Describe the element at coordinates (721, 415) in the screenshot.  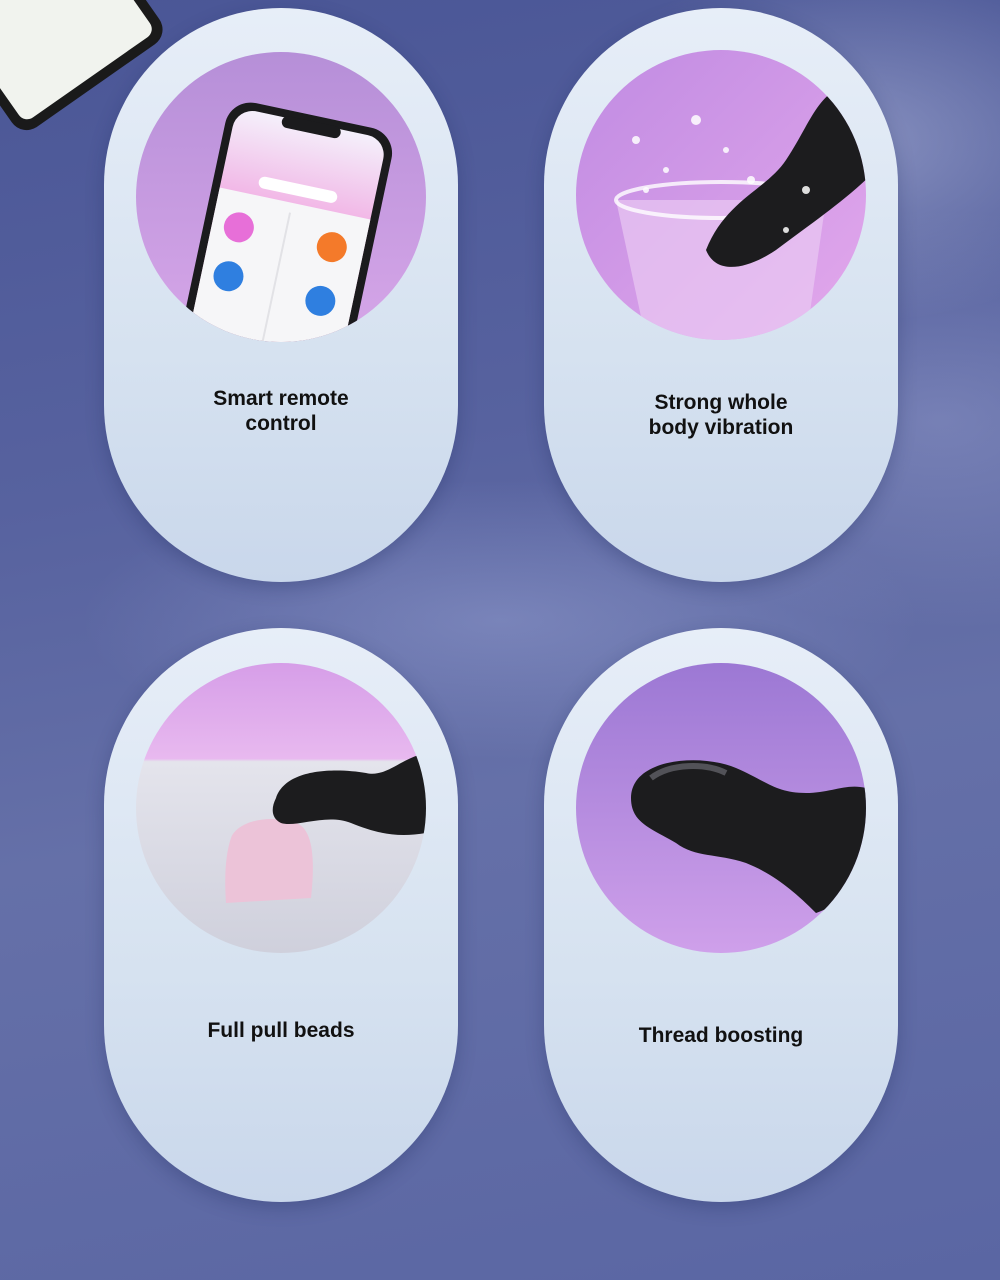
I see `feature-title-vibration: Strong whole body vibration` at that location.